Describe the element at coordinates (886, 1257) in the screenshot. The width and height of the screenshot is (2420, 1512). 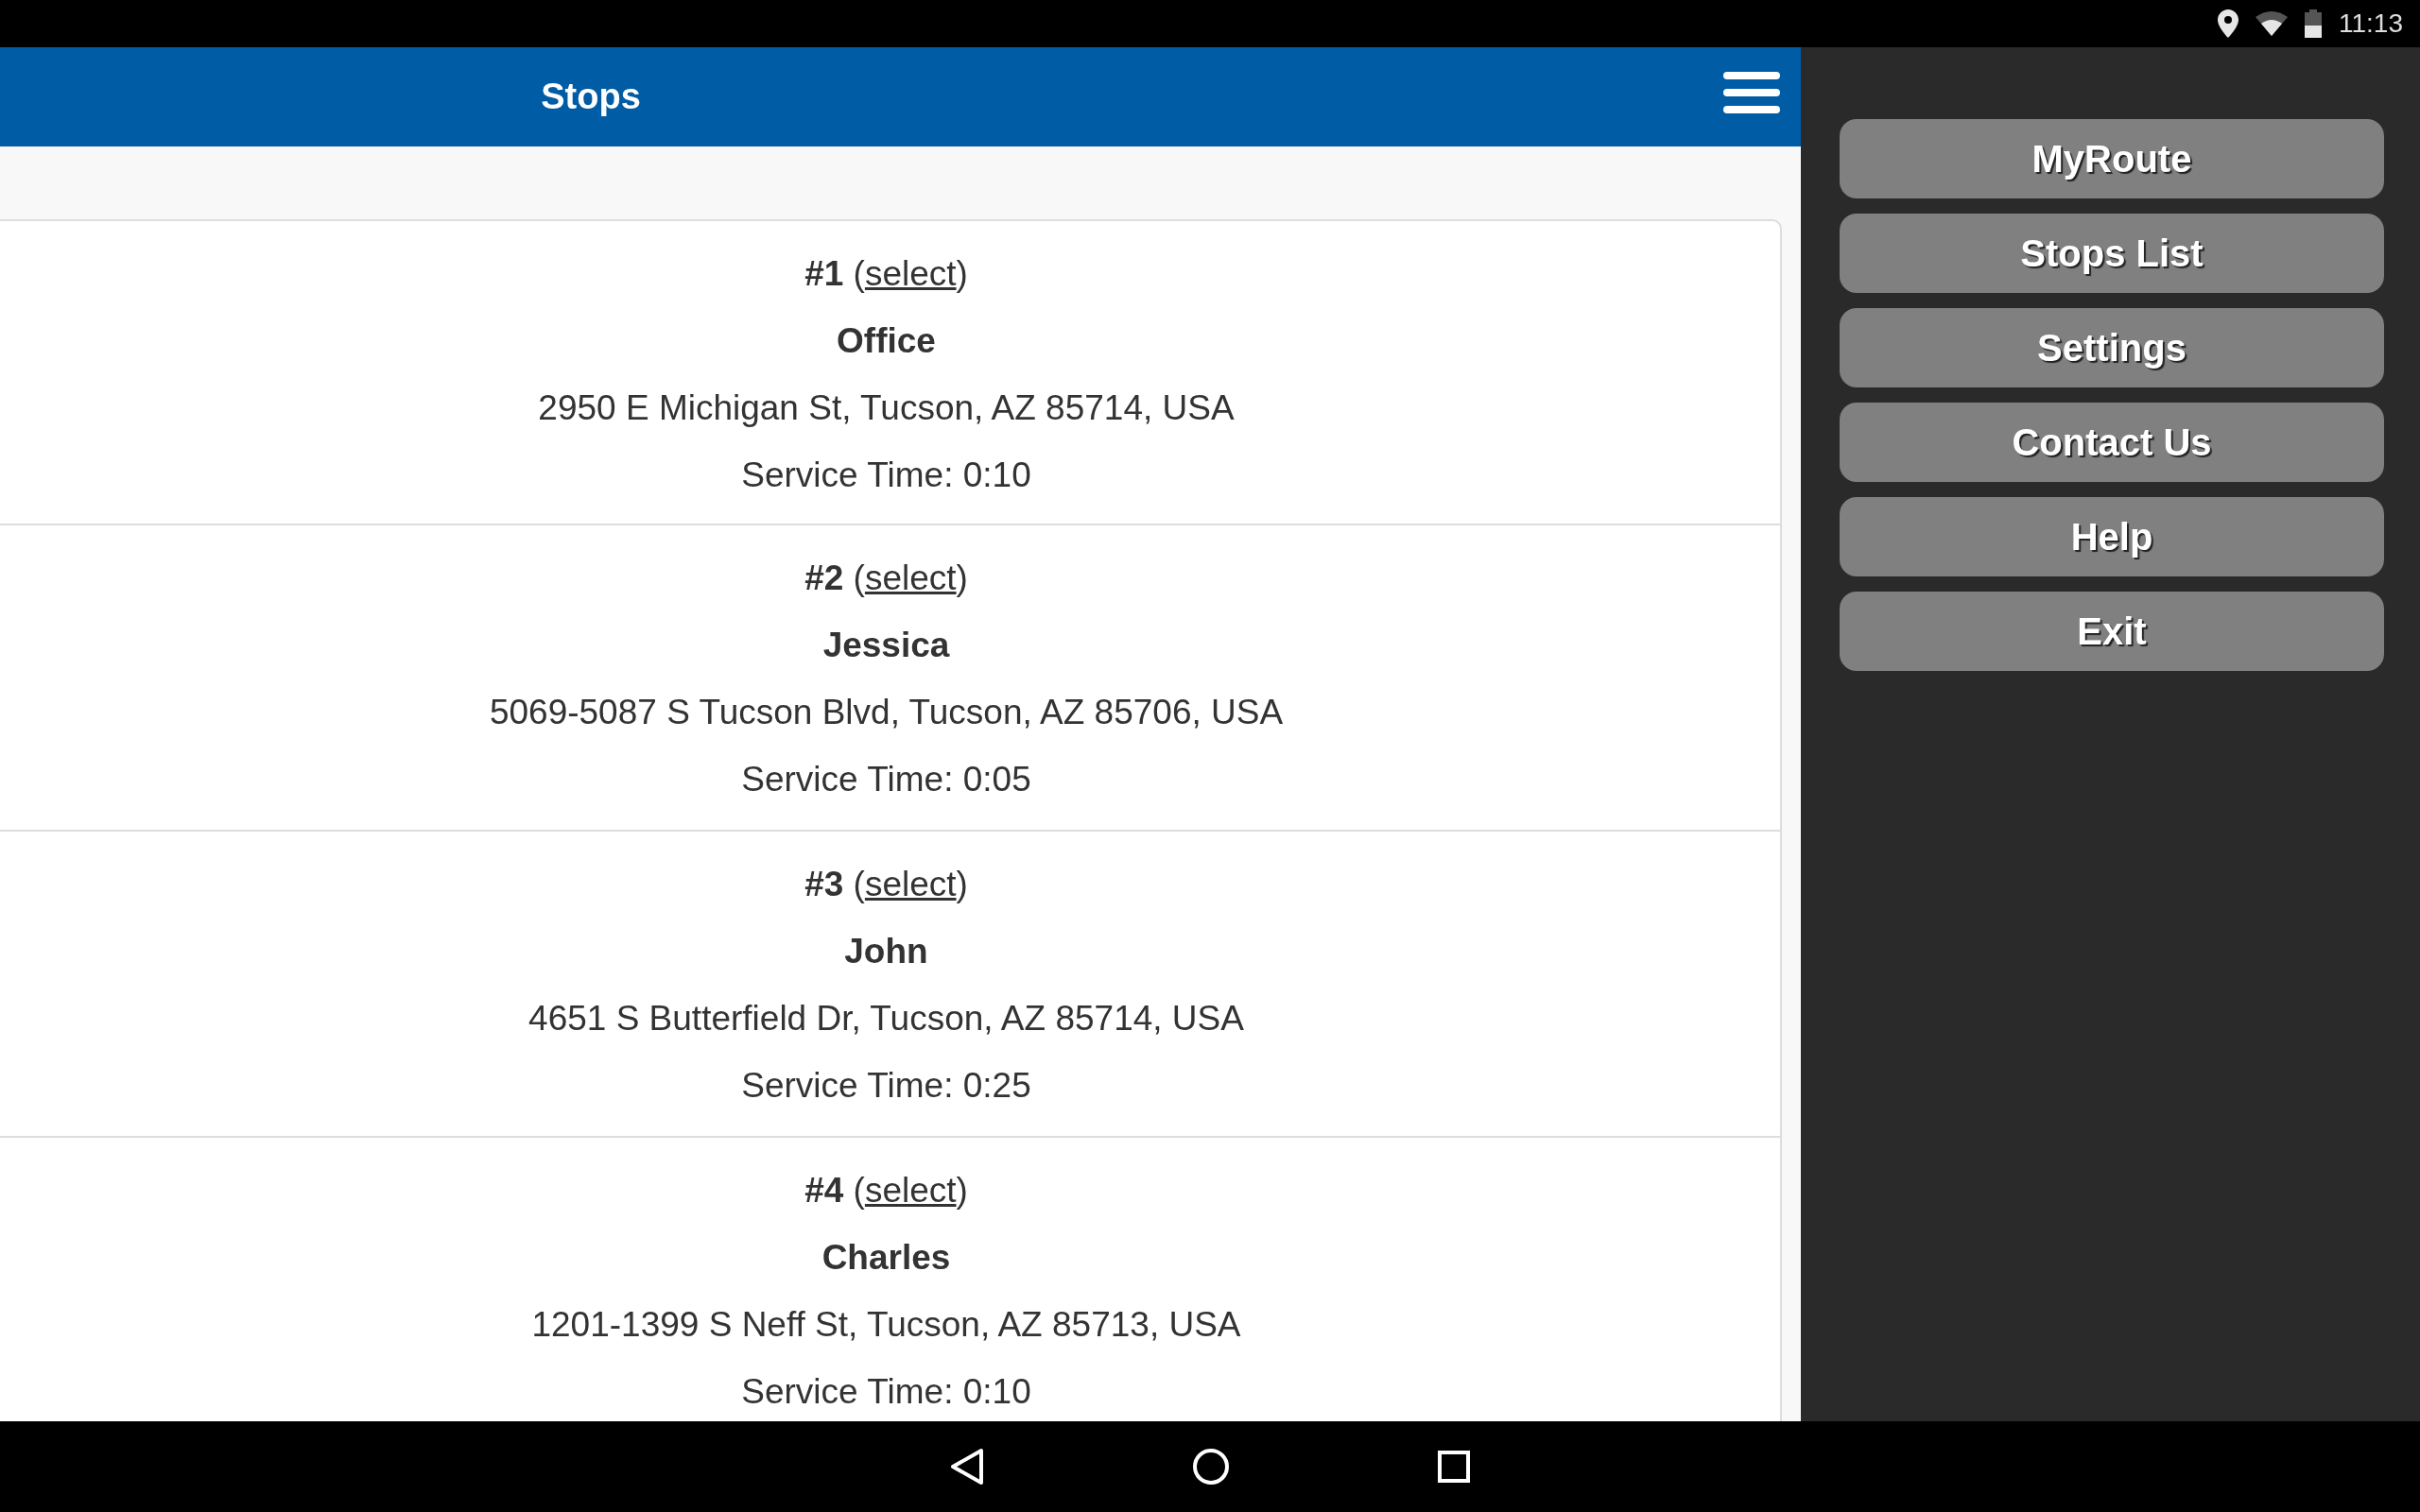
I see `stop-name: Charles` at that location.